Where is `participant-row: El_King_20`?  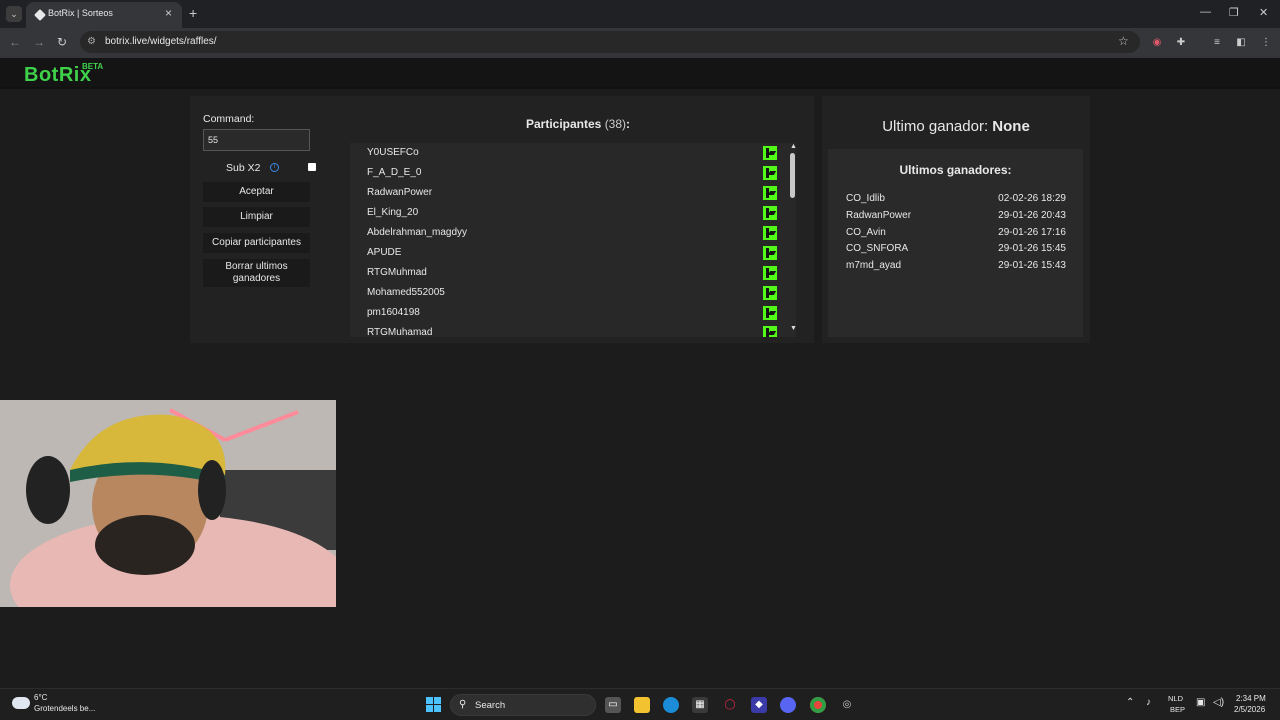 participant-row: El_King_20 is located at coordinates (565, 213).